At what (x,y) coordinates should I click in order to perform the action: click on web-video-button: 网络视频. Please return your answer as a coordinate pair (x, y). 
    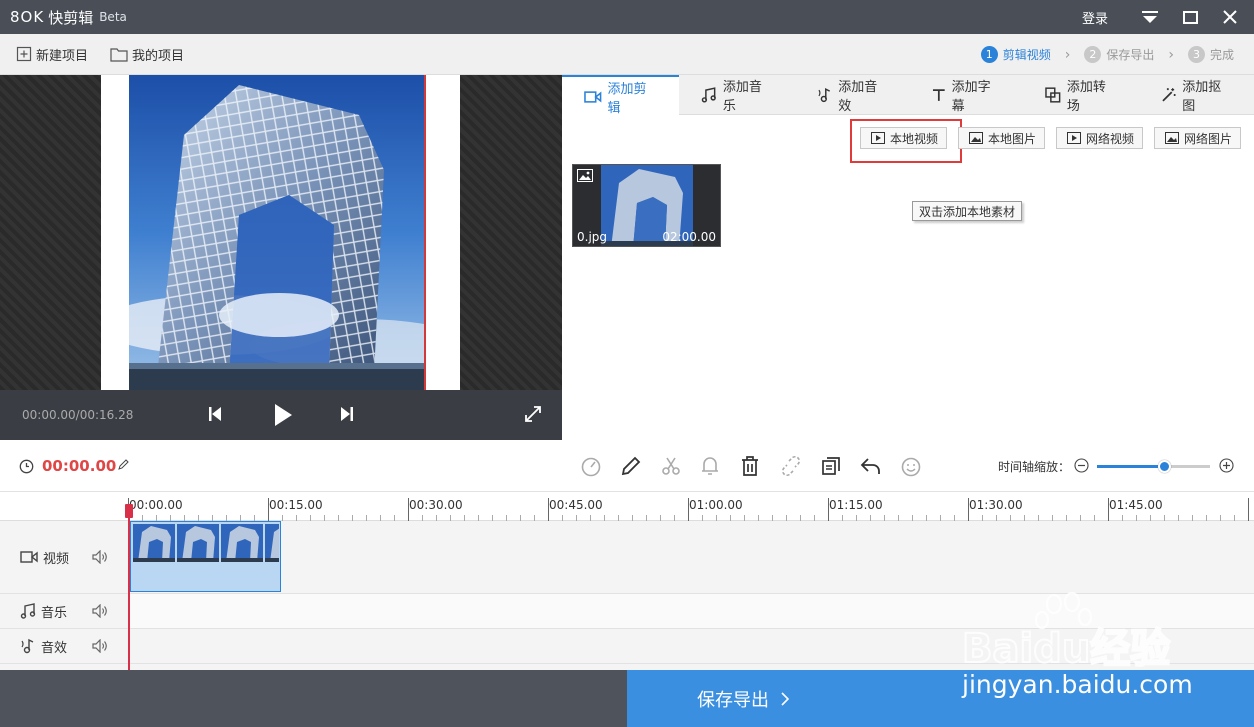
    Looking at the image, I should click on (1100, 138).